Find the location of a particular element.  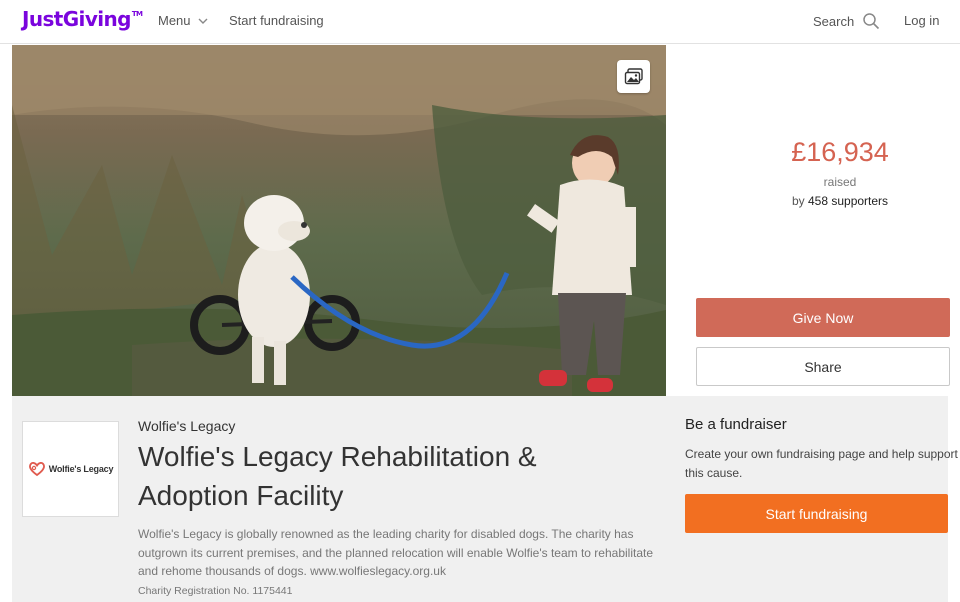

image-gallery-icon is located at coordinates (633, 75).